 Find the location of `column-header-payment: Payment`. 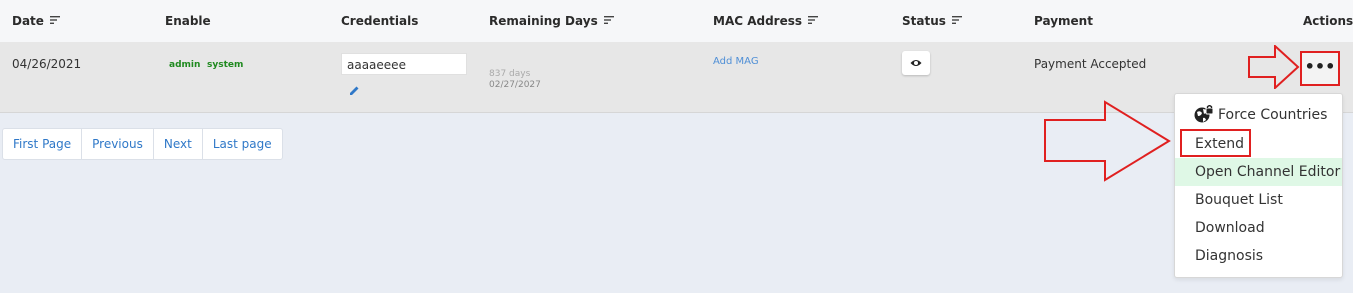

column-header-payment: Payment is located at coordinates (1063, 21).